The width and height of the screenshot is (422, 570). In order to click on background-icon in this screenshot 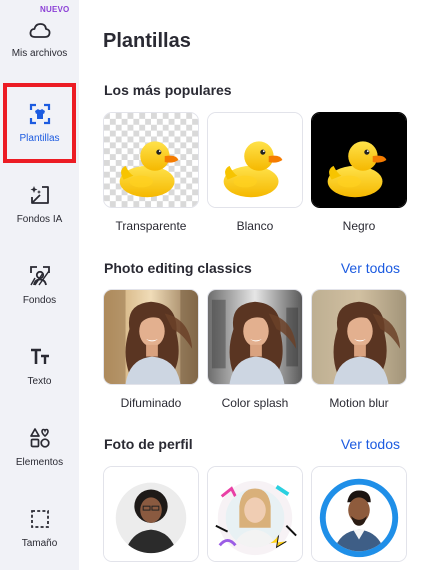, I will do `click(40, 276)`.